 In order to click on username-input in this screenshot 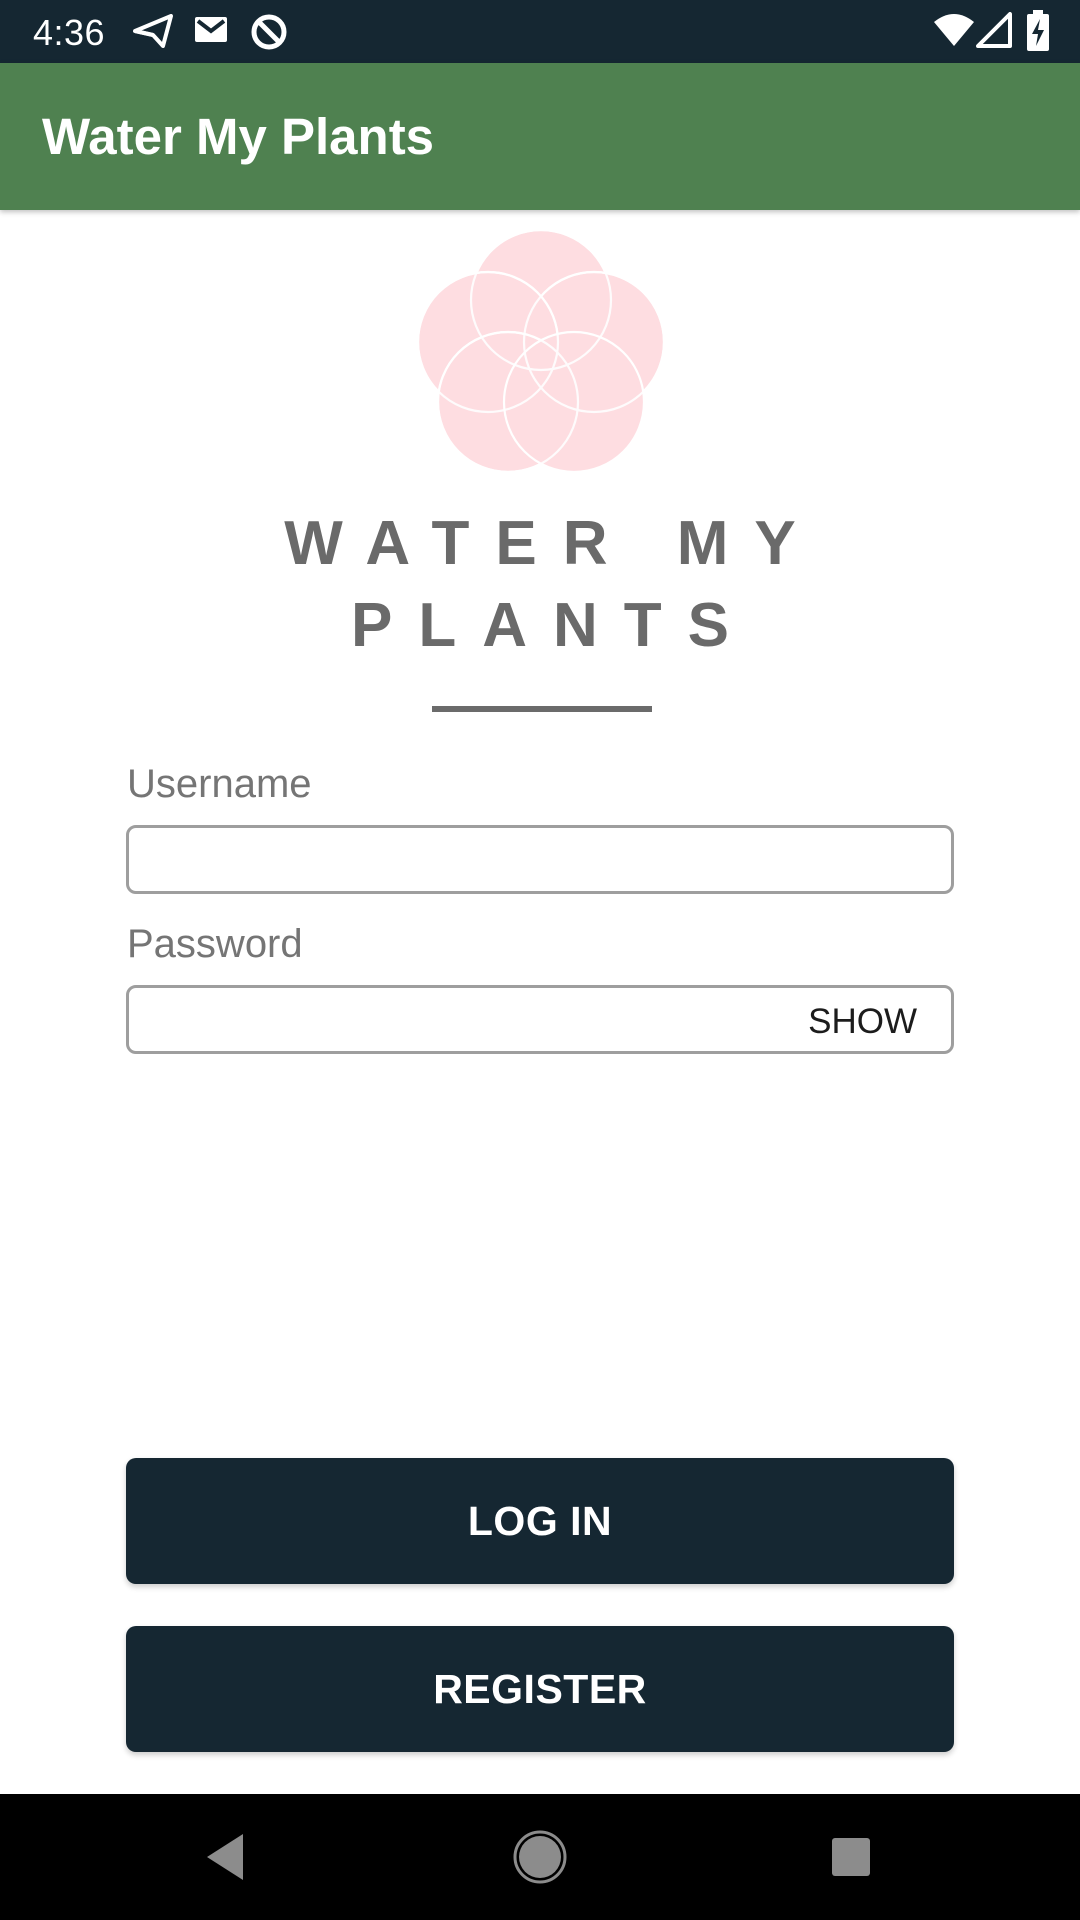, I will do `click(443, 860)`.